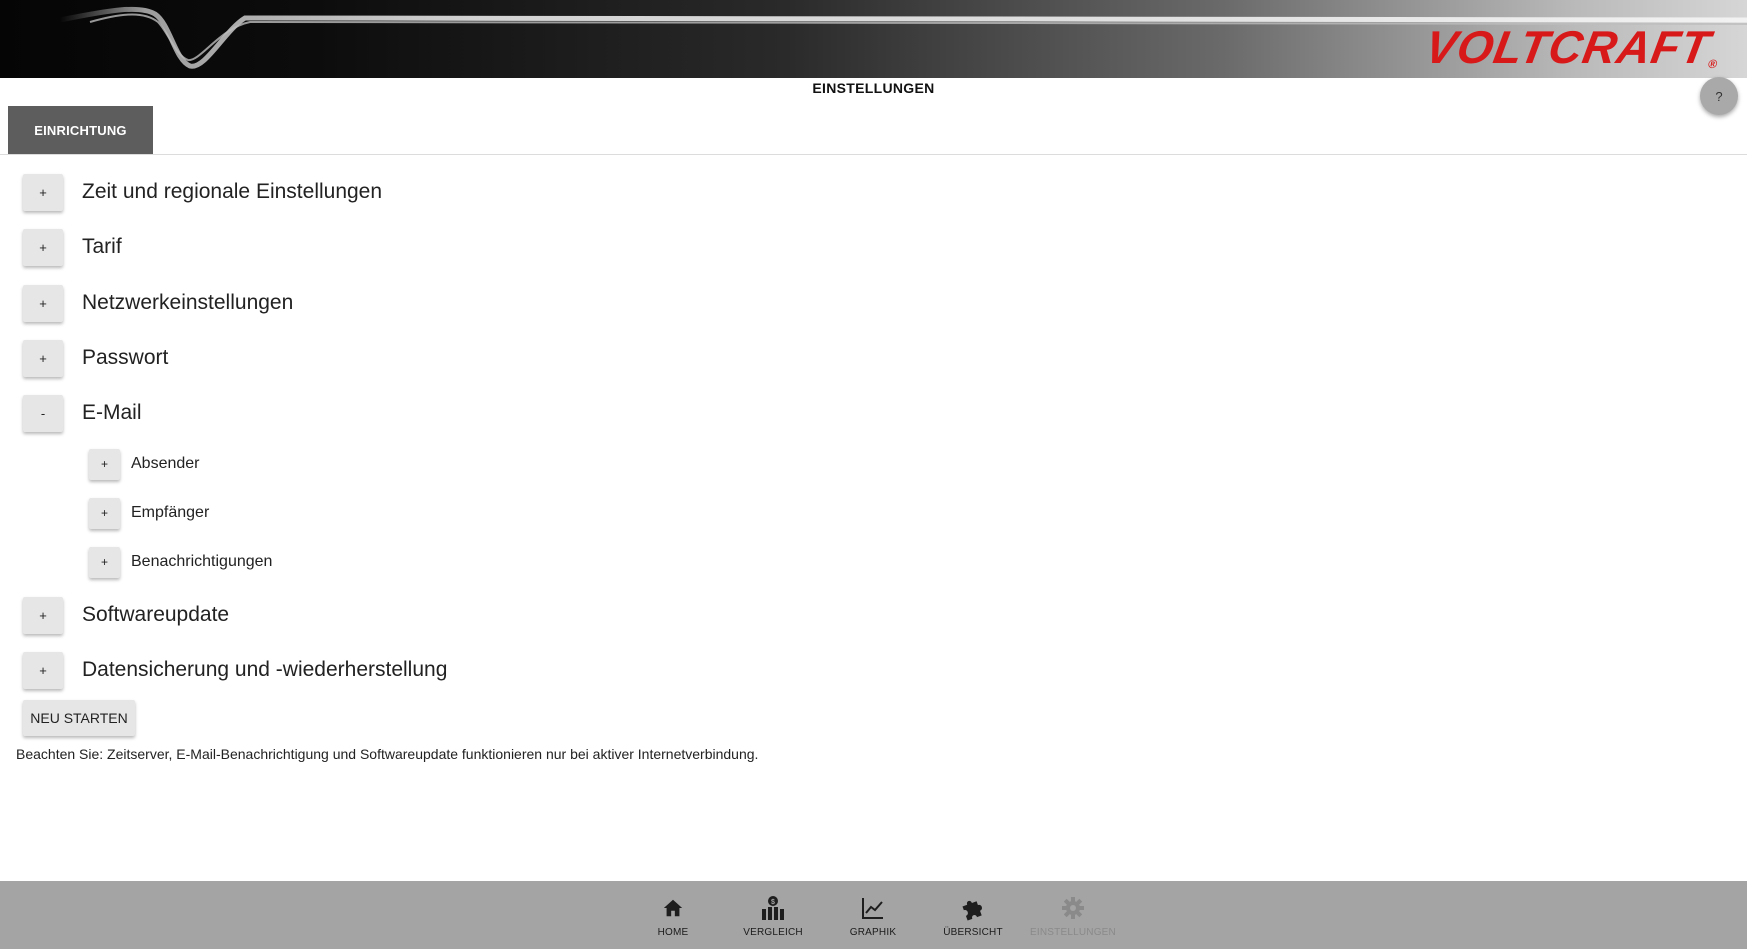 The height and width of the screenshot is (949, 1747). What do you see at coordinates (773, 932) in the screenshot?
I see `nav-label: VERGLEICH` at bounding box center [773, 932].